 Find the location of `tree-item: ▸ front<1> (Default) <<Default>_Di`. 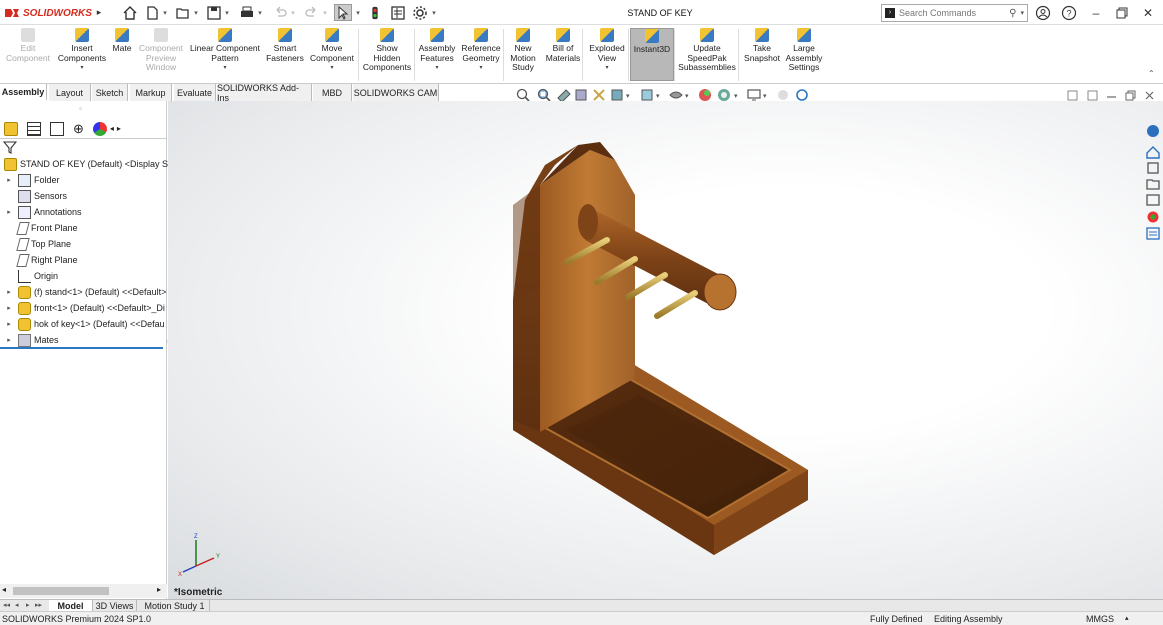

tree-item: ▸ front<1> (Default) <<Default>_Di is located at coordinates (84, 308).